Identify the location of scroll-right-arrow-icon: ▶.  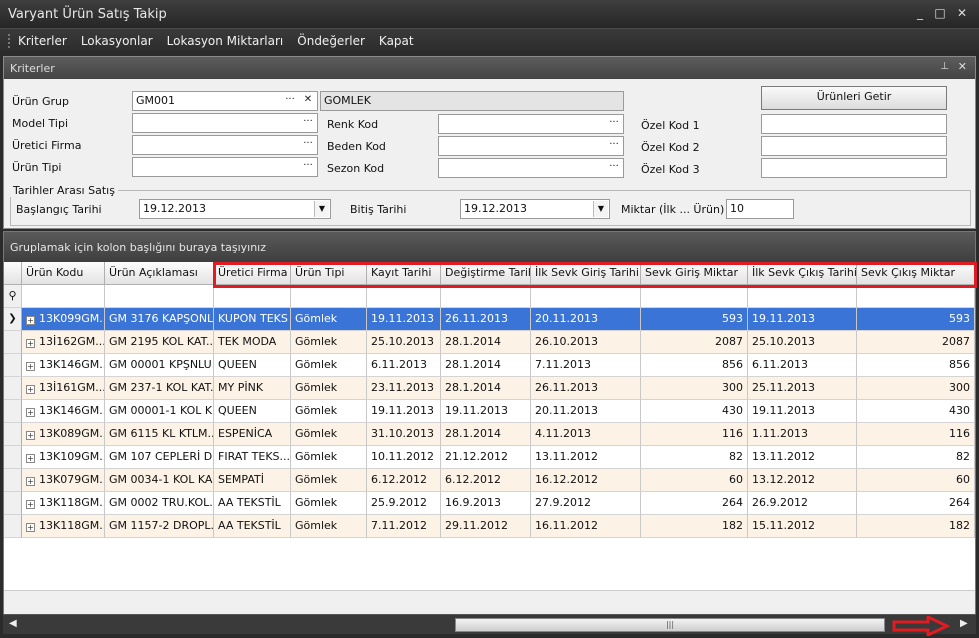
(964, 623).